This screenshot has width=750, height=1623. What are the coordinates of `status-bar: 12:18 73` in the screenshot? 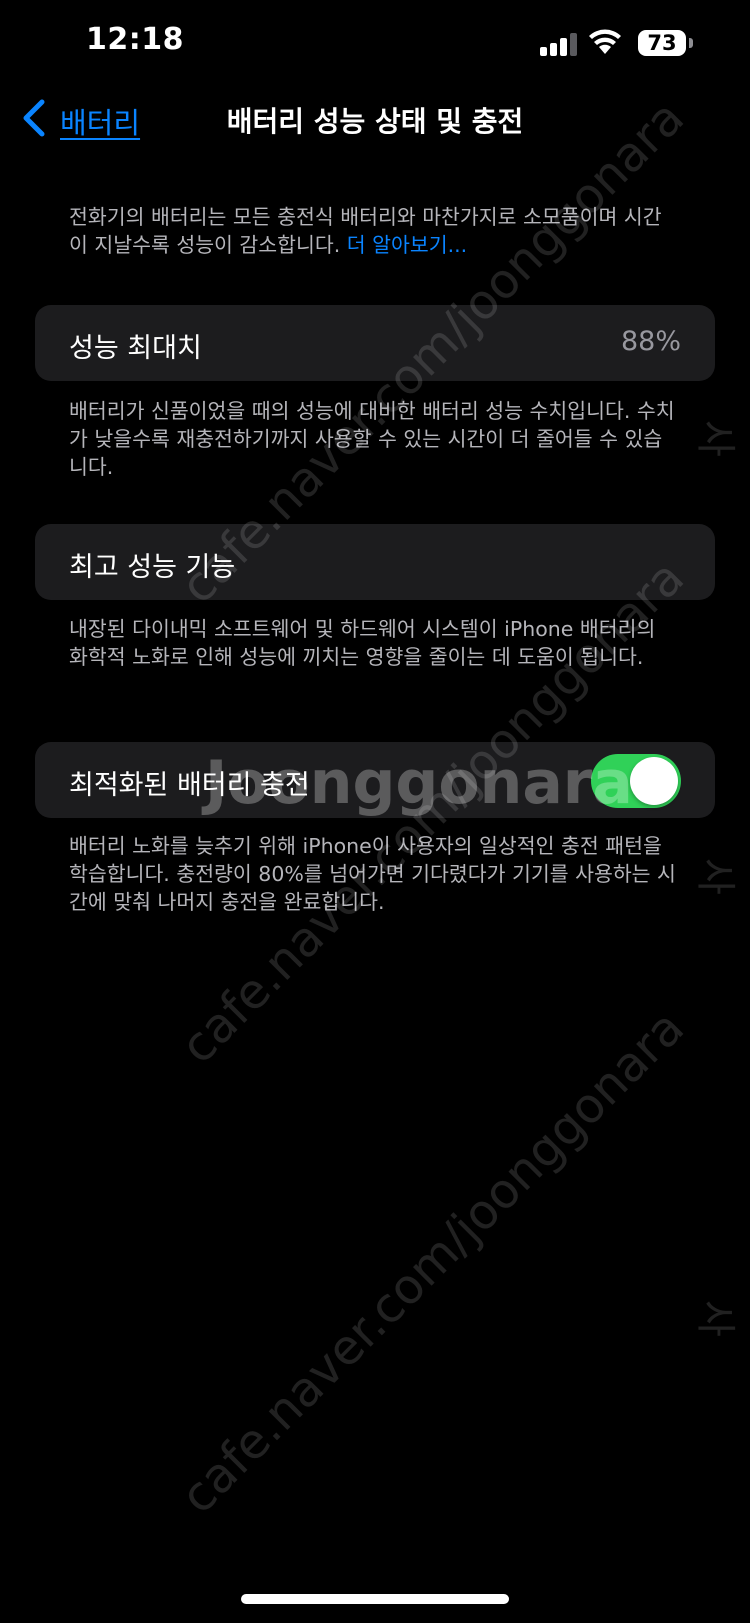 It's located at (375, 45).